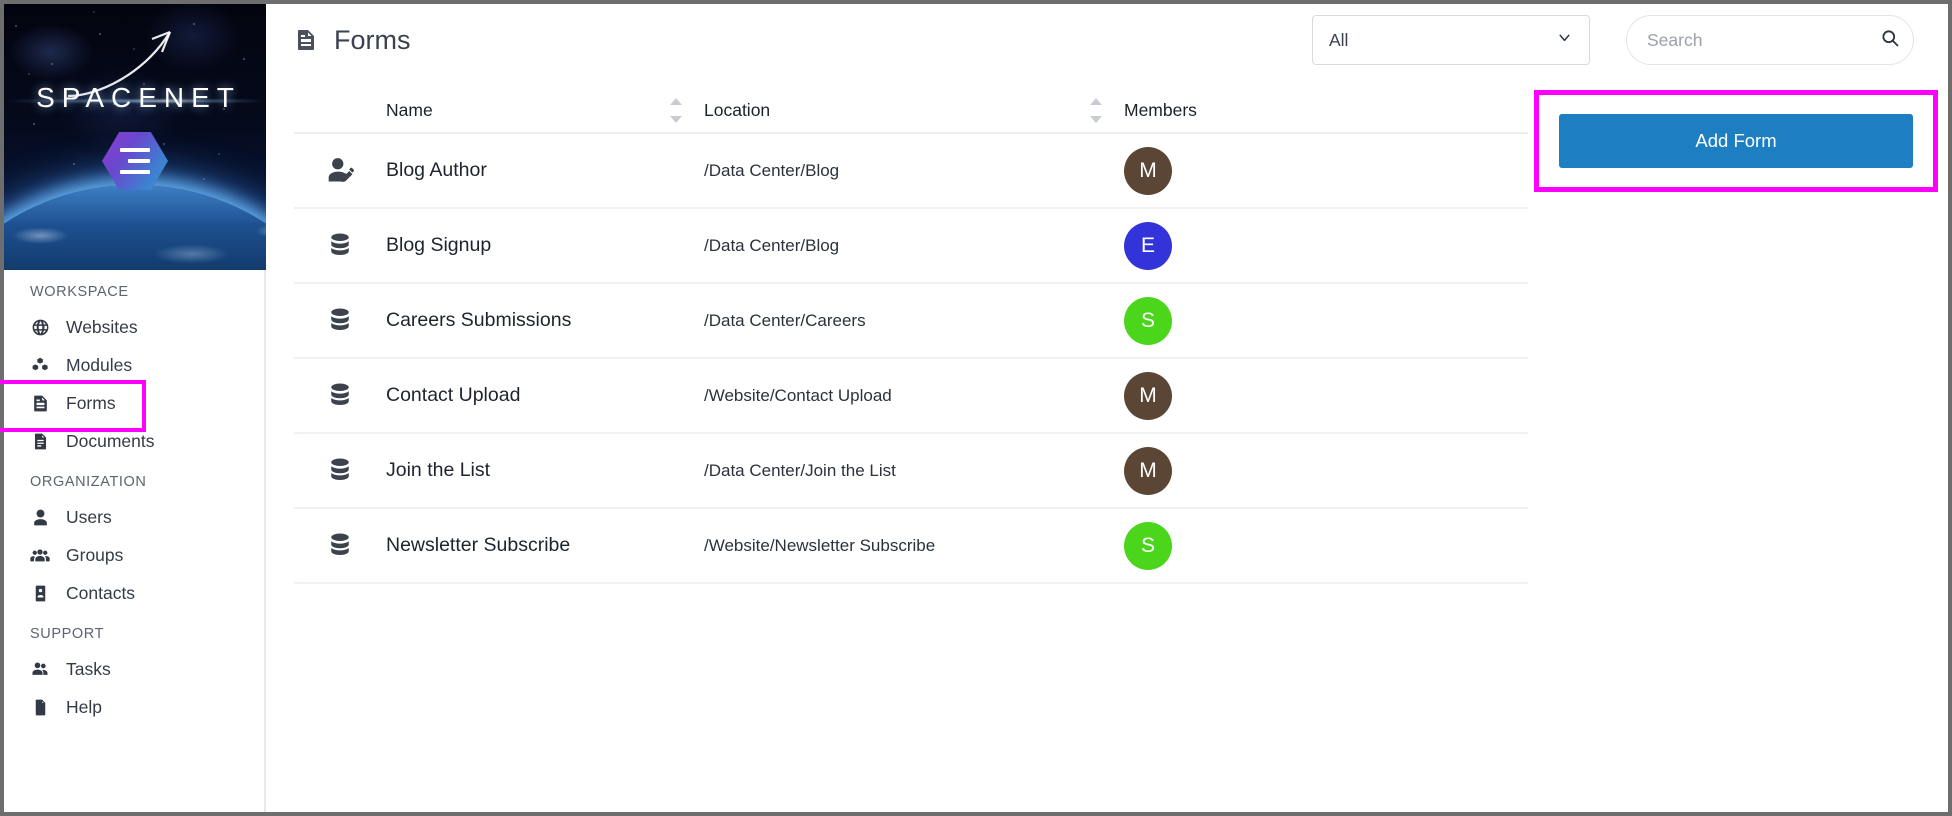  What do you see at coordinates (737, 109) in the screenshot?
I see `table-header-location-label: Location` at bounding box center [737, 109].